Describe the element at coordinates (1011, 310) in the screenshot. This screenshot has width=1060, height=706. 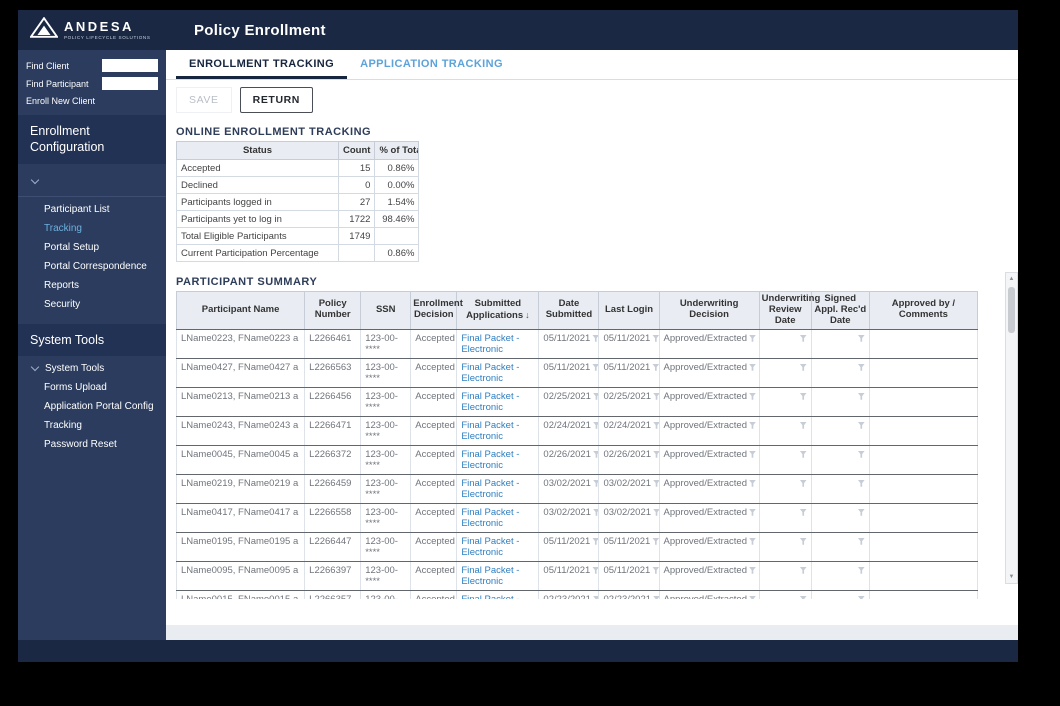
I see `scrollbar-thumb` at that location.